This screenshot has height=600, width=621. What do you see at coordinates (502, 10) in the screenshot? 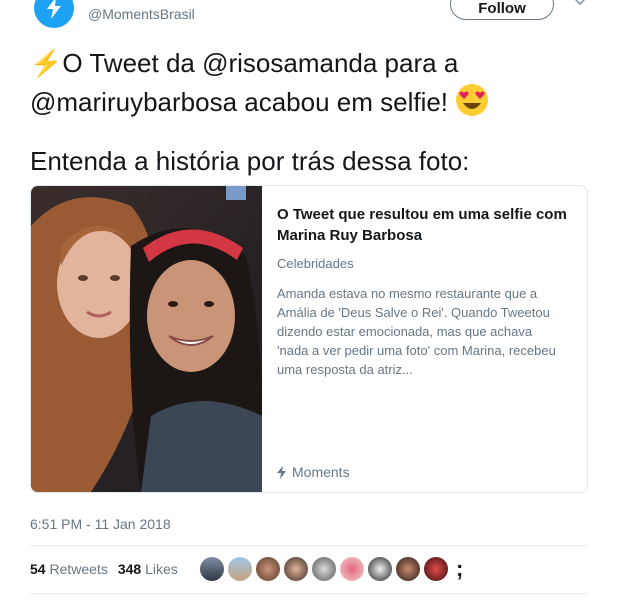
I see `follow-button: Follow` at bounding box center [502, 10].